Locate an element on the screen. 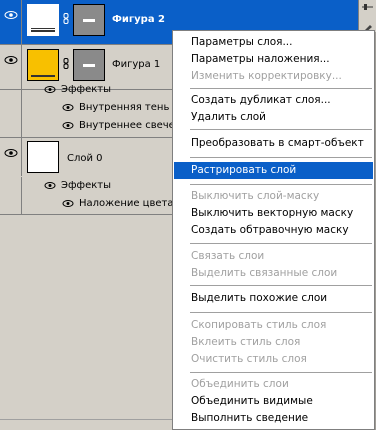 Image resolution: width=376 pixels, height=430 pixels. menu-item-merge-layers: Объединить слои is located at coordinates (273, 384).